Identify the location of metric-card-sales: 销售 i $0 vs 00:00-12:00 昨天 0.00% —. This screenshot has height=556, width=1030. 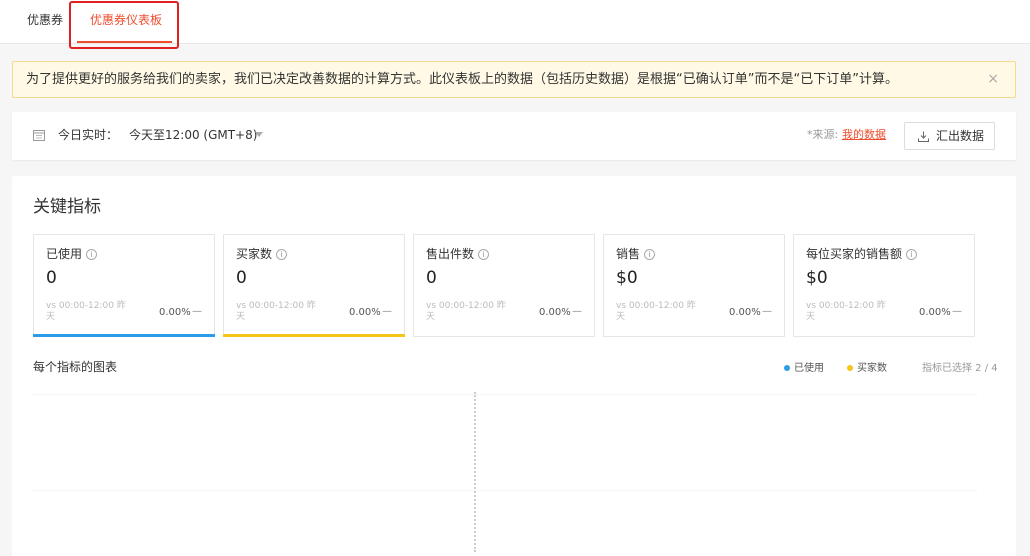
(694, 285).